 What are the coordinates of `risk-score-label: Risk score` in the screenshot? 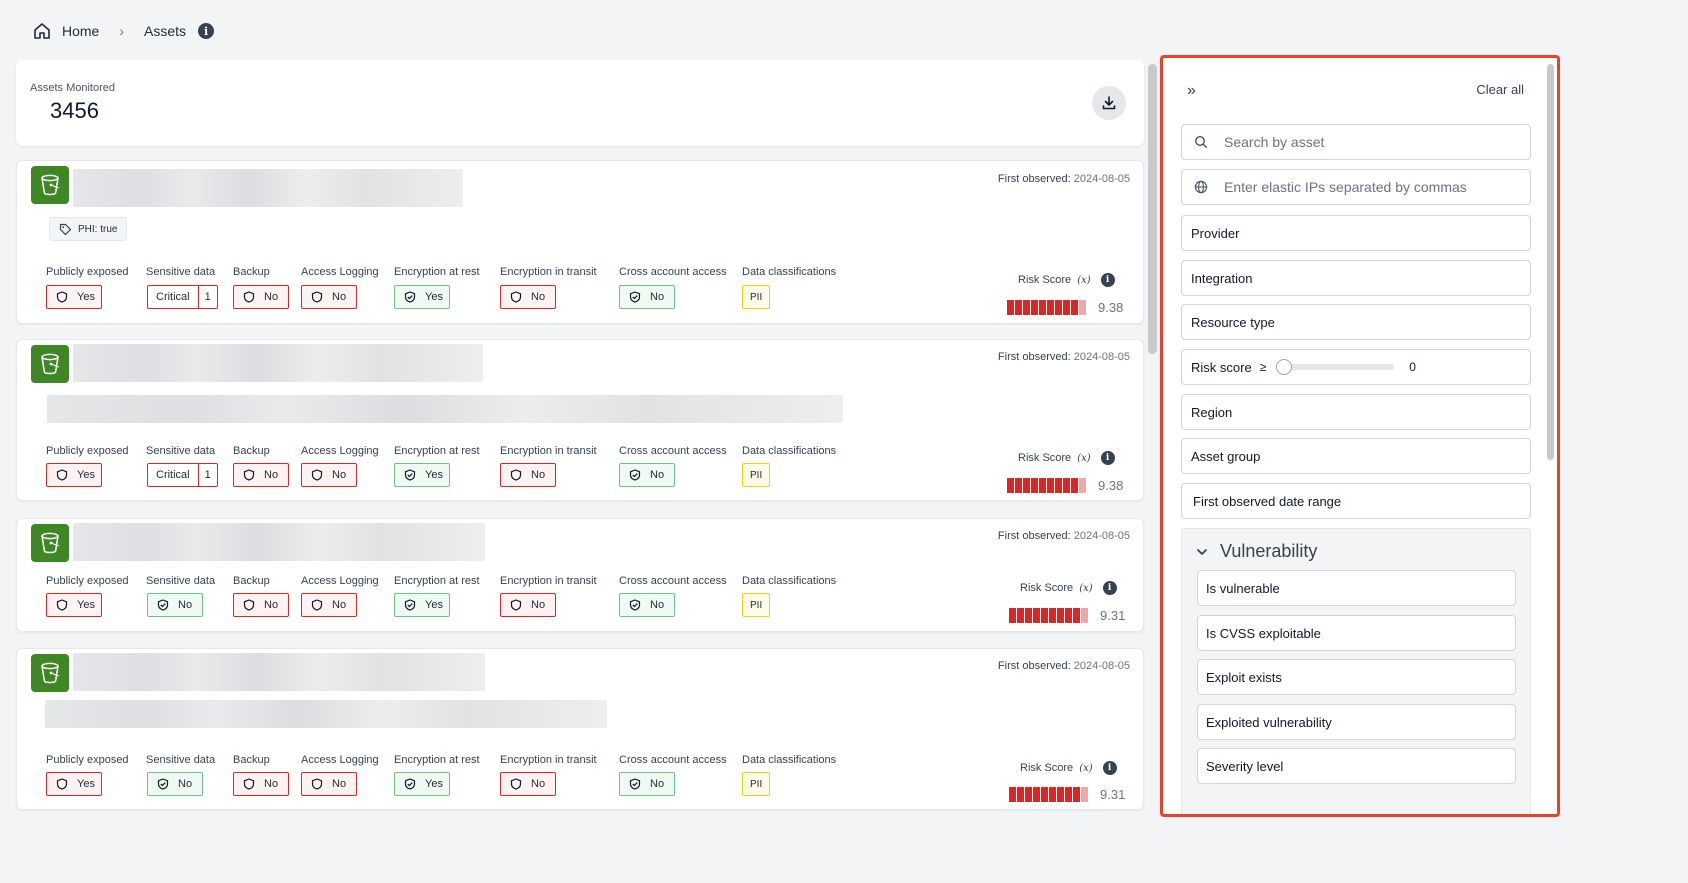 It's located at (1221, 367).